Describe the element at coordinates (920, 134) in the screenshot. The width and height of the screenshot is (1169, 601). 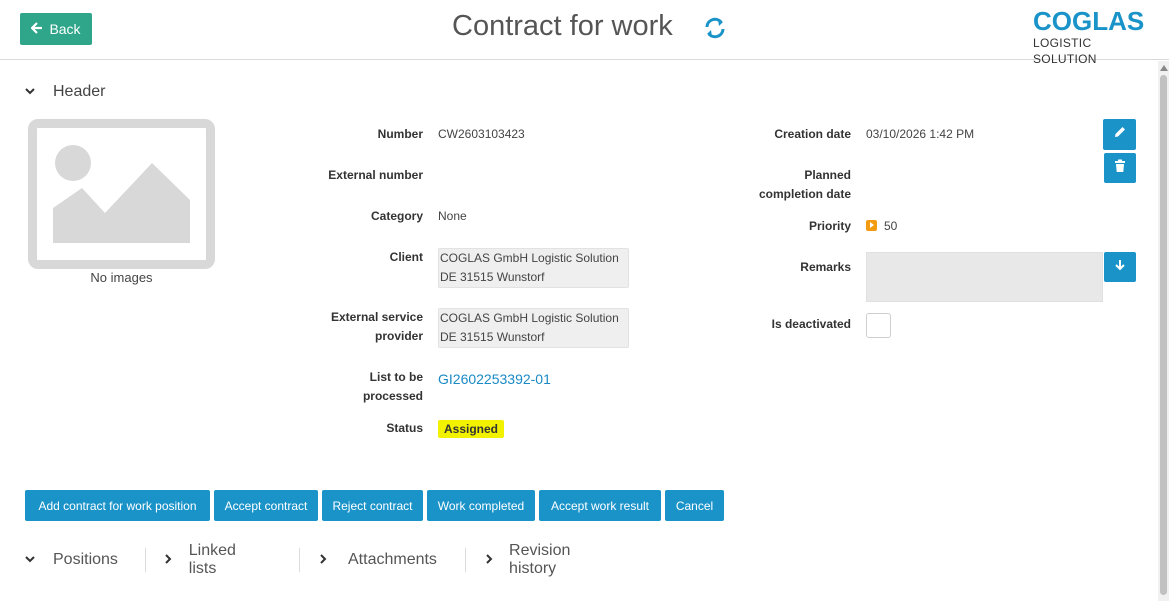
I see `creation-date-value: 03/10/2026 1:42 PM` at that location.